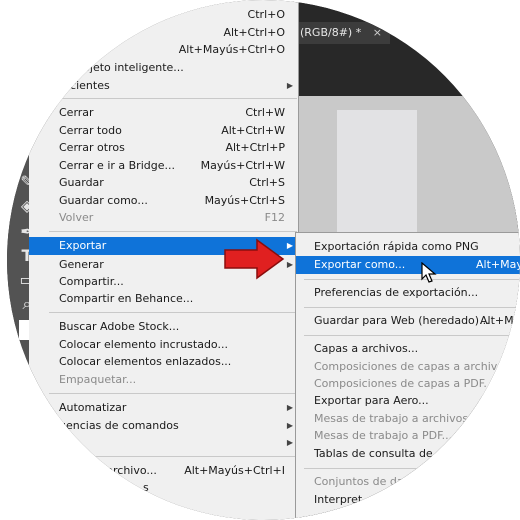 The width and height of the screenshot is (520, 520). What do you see at coordinates (164, 201) in the screenshot?
I see `menu-item-save-as: Guardar como... Mayús+Ctrl+S` at bounding box center [164, 201].